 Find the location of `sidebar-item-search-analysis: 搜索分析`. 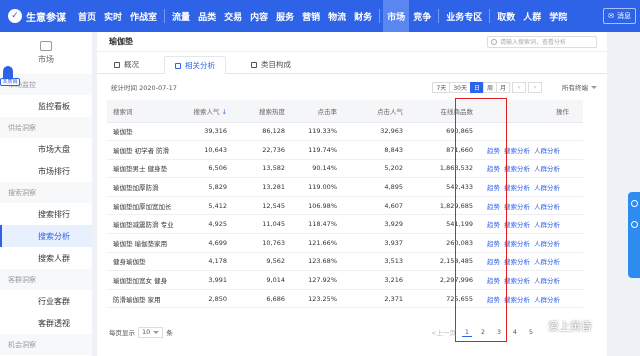

sidebar-item-search-analysis: 搜索分析 is located at coordinates (46, 236).